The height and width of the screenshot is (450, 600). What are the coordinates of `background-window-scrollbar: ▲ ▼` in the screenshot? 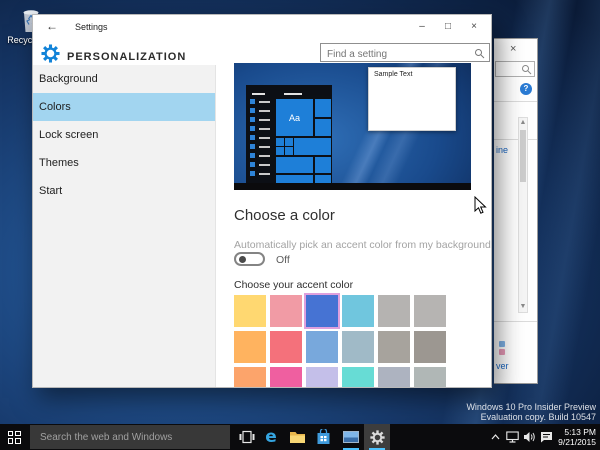 It's located at (523, 215).